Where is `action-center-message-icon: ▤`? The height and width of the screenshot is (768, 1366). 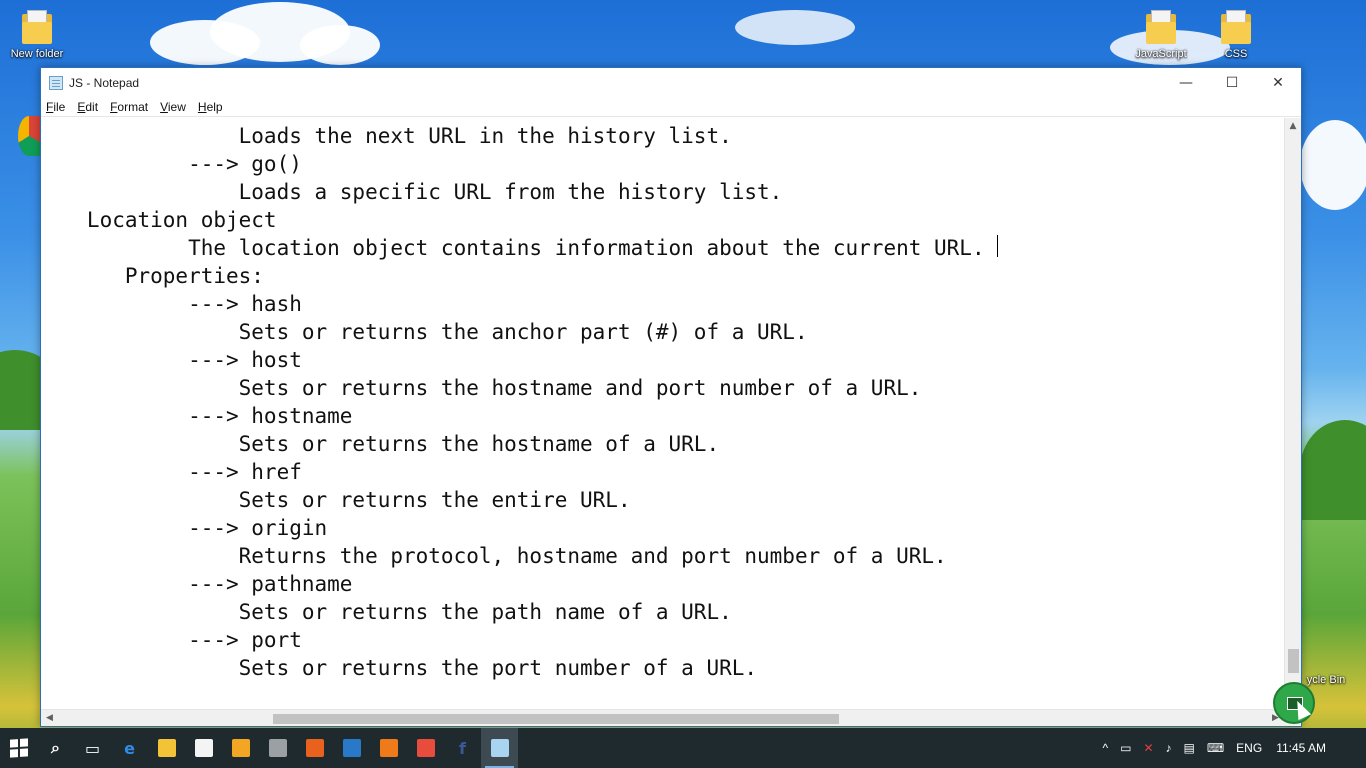
action-center-message-icon: ▤ is located at coordinates (1189, 748).